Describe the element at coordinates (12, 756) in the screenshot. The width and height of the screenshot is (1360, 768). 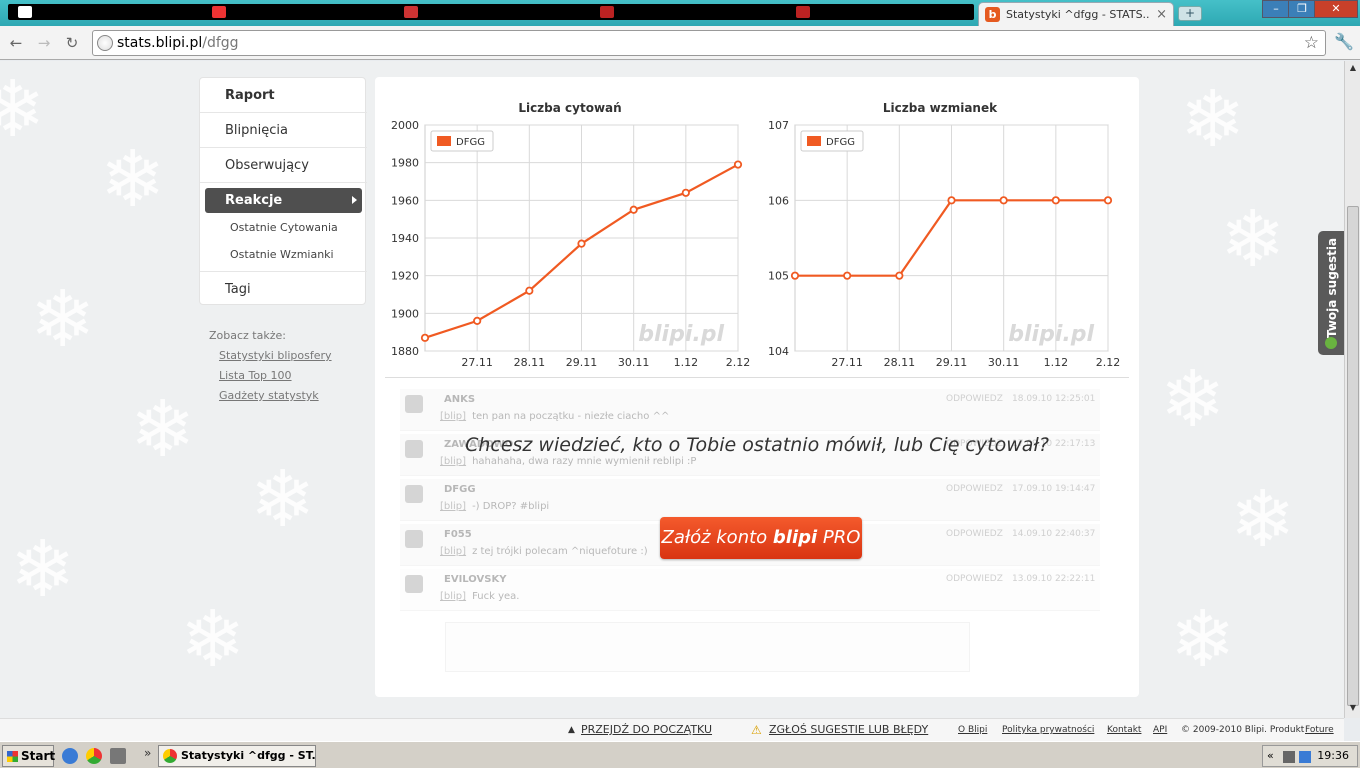
I see `windows-logo-icon` at that location.